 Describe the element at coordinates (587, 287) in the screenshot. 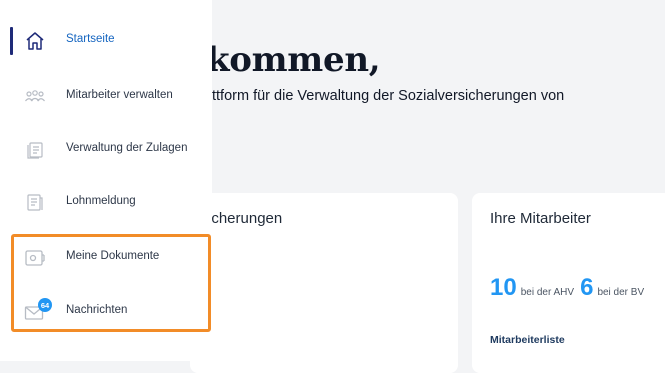

I see `bv-count: 6` at that location.